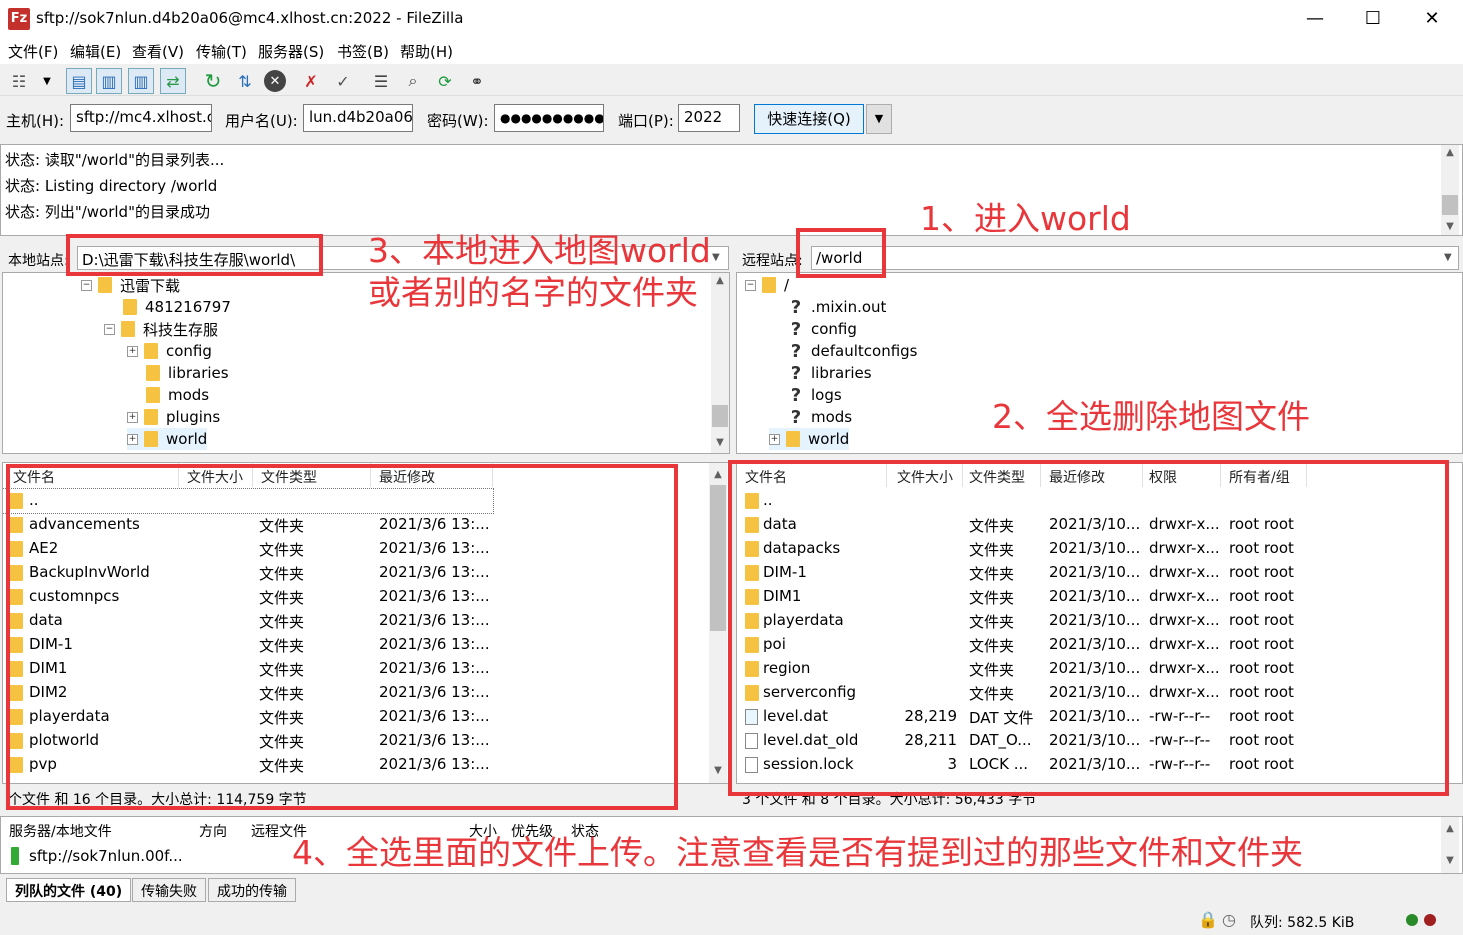 The image size is (1463, 935). Describe the element at coordinates (1432, 19) in the screenshot. I see `close-button: ✕` at that location.